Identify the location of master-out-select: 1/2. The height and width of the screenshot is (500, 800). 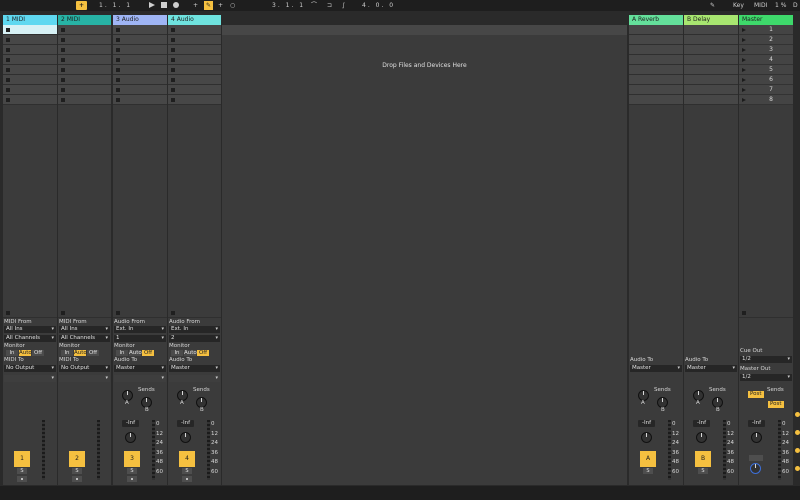
(766, 377).